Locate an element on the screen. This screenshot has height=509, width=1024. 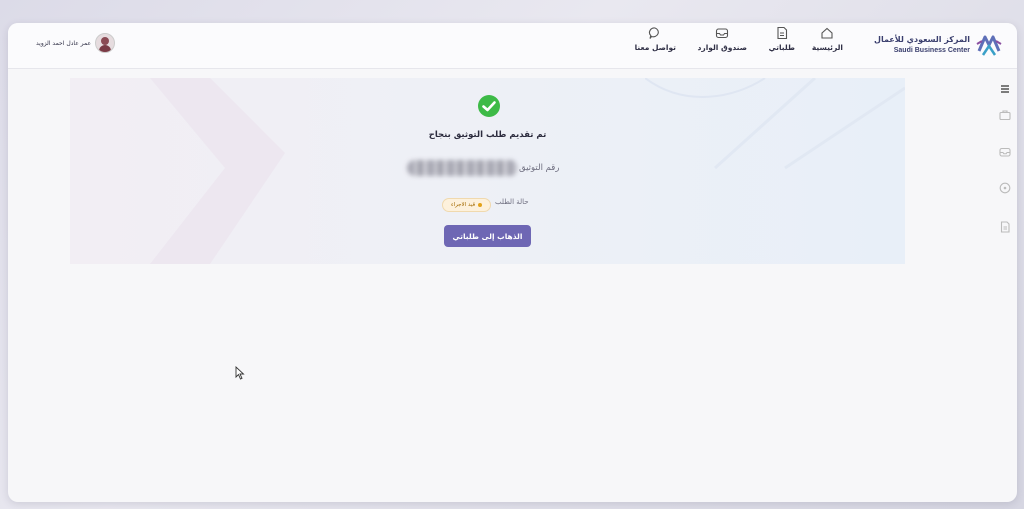
home-icon is located at coordinates (827, 33).